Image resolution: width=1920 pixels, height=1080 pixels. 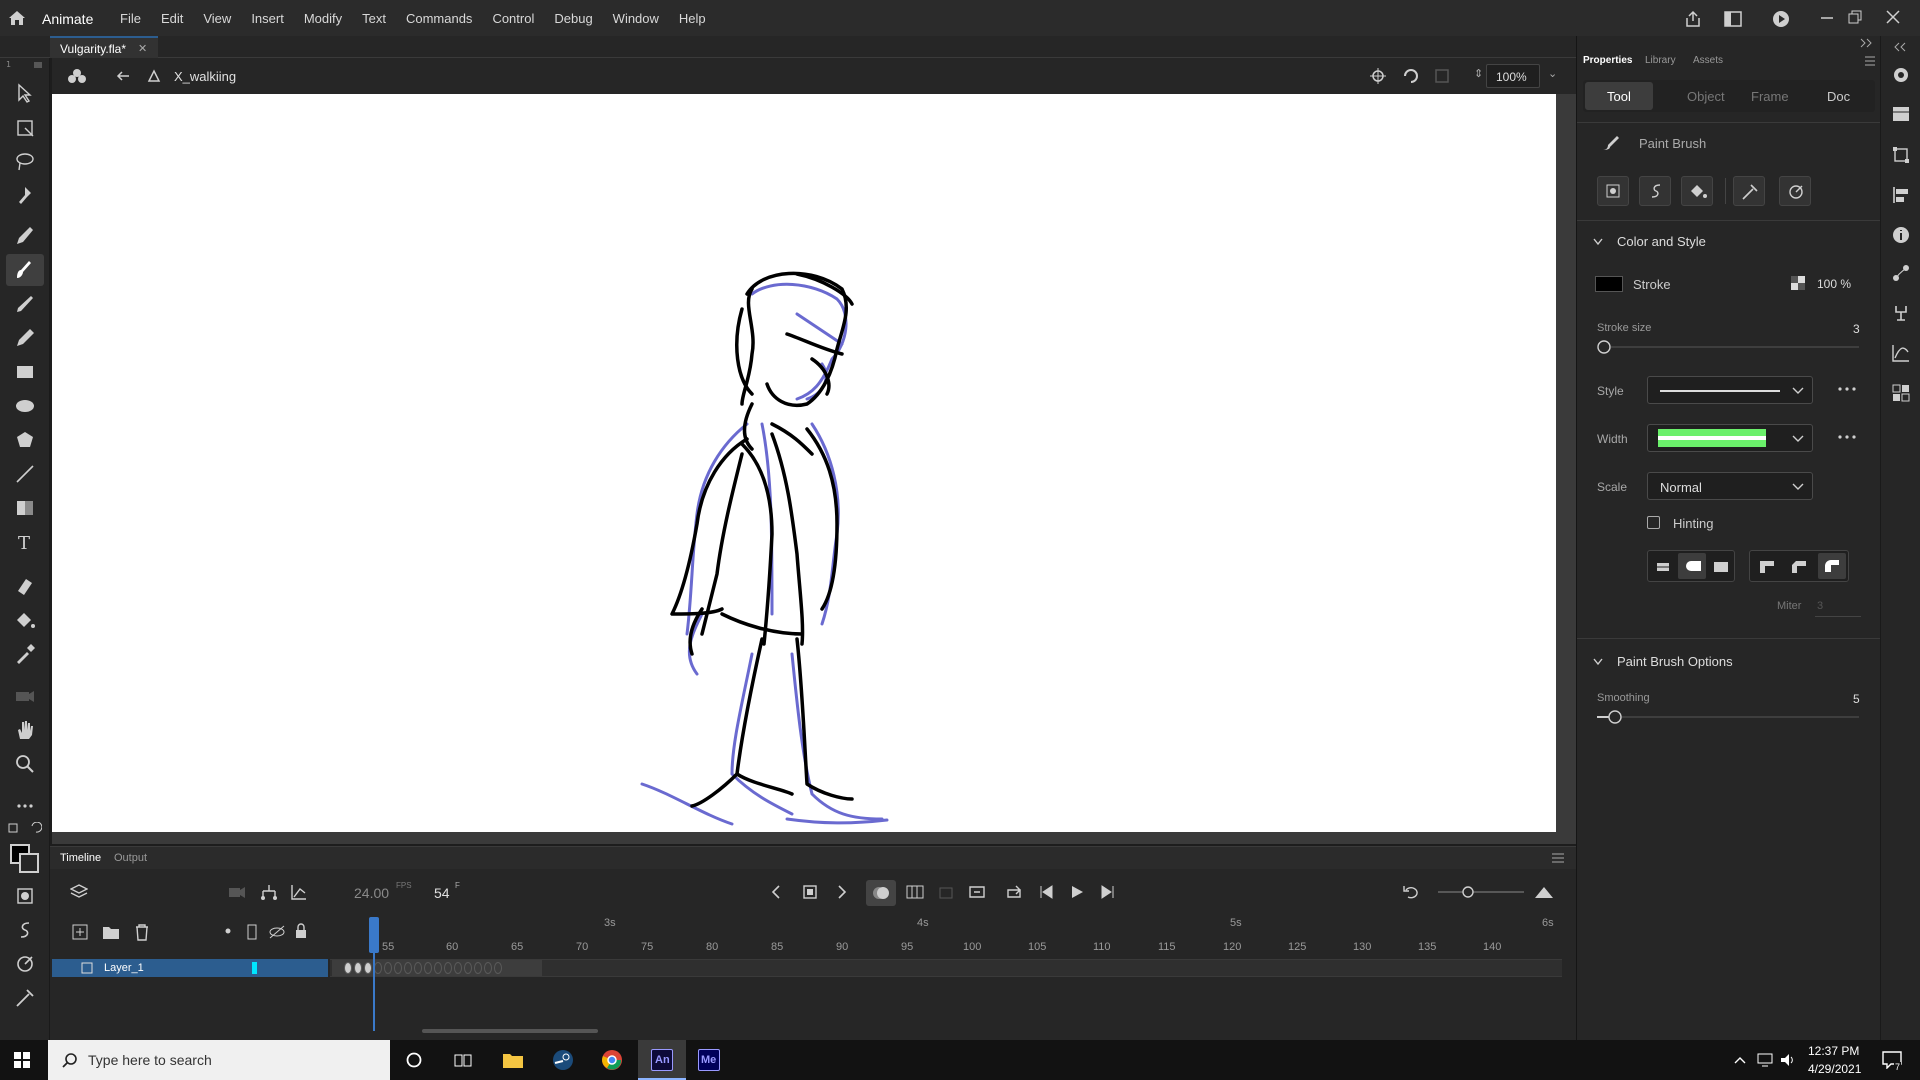 I want to click on tab-properties: Properties, so click(x=1607, y=60).